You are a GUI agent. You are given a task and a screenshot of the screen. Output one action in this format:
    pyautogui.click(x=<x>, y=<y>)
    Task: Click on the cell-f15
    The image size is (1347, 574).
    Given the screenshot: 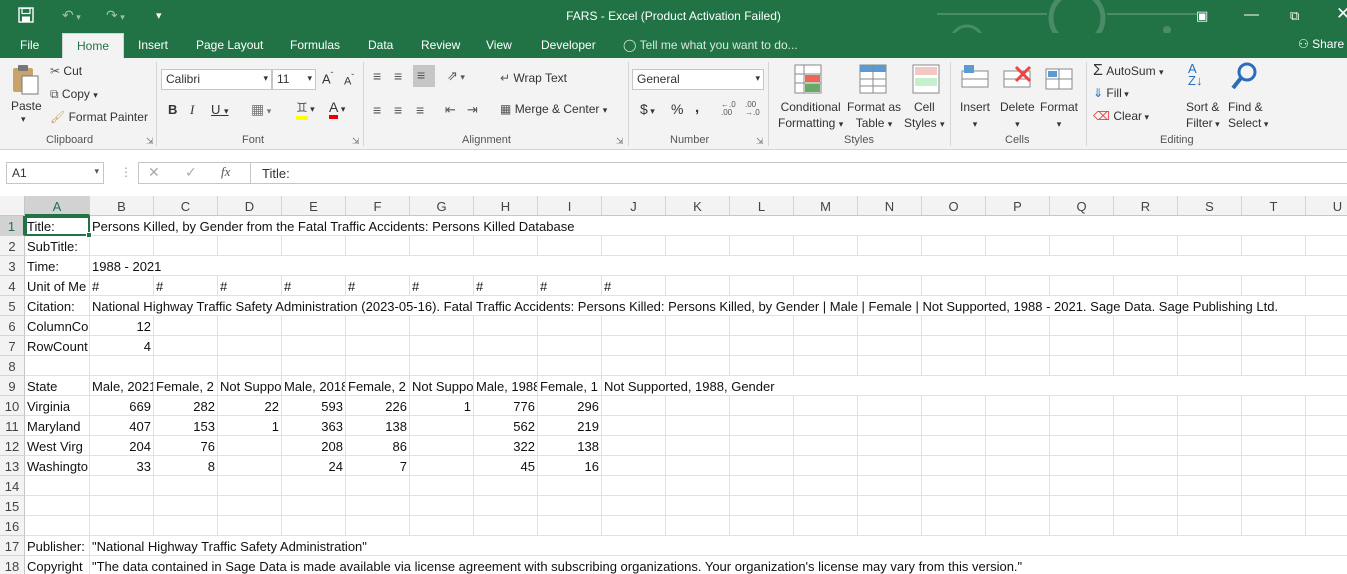 What is the action you would take?
    pyautogui.click(x=378, y=506)
    